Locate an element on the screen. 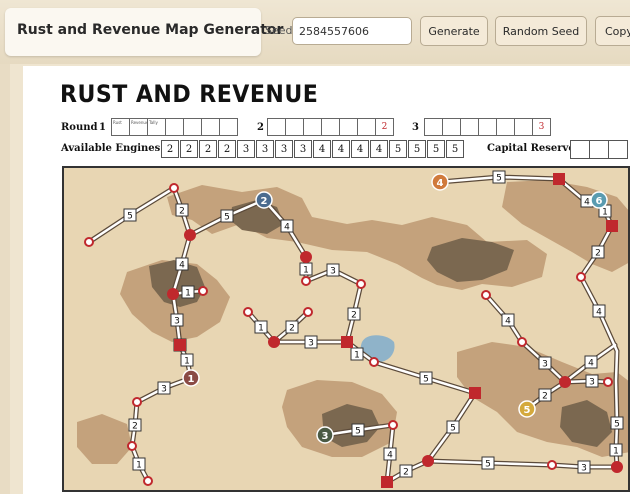 The height and width of the screenshot is (494, 630). city-label: 4 is located at coordinates (440, 183).